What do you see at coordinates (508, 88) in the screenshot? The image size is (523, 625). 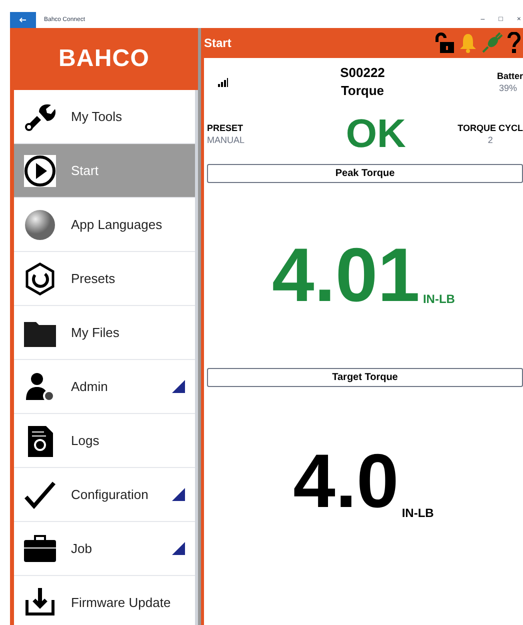 I see `battery-value: 39%` at bounding box center [508, 88].